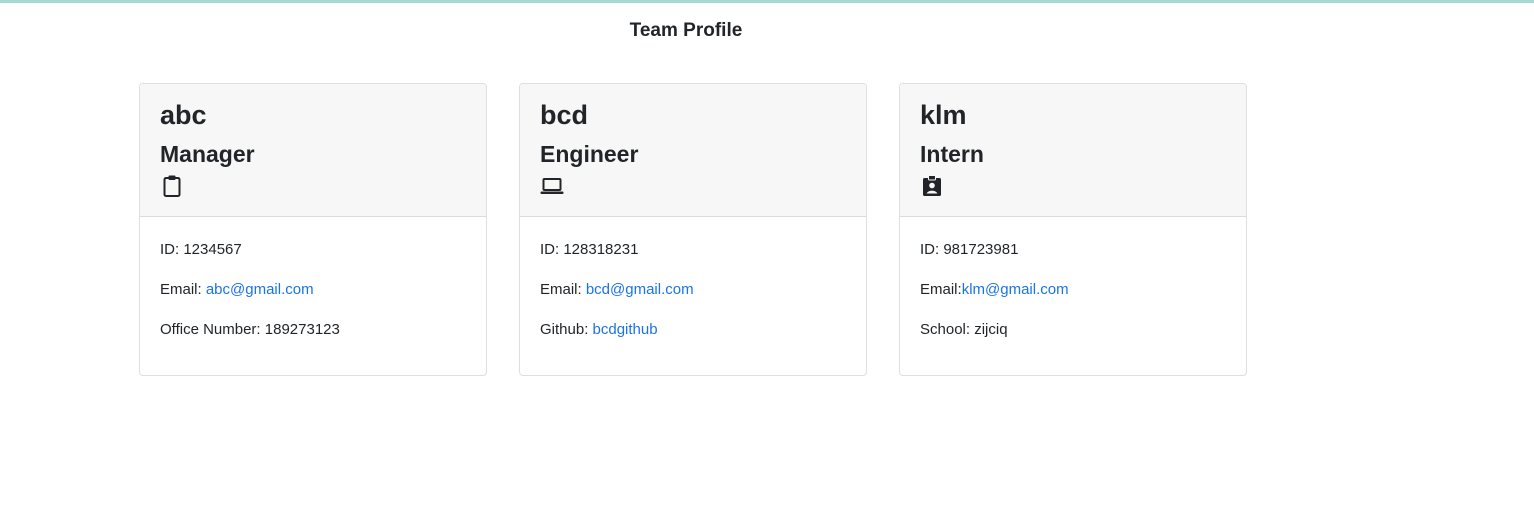 This screenshot has width=1534, height=508. Describe the element at coordinates (686, 30) in the screenshot. I see `page-title: Team Profile` at that location.